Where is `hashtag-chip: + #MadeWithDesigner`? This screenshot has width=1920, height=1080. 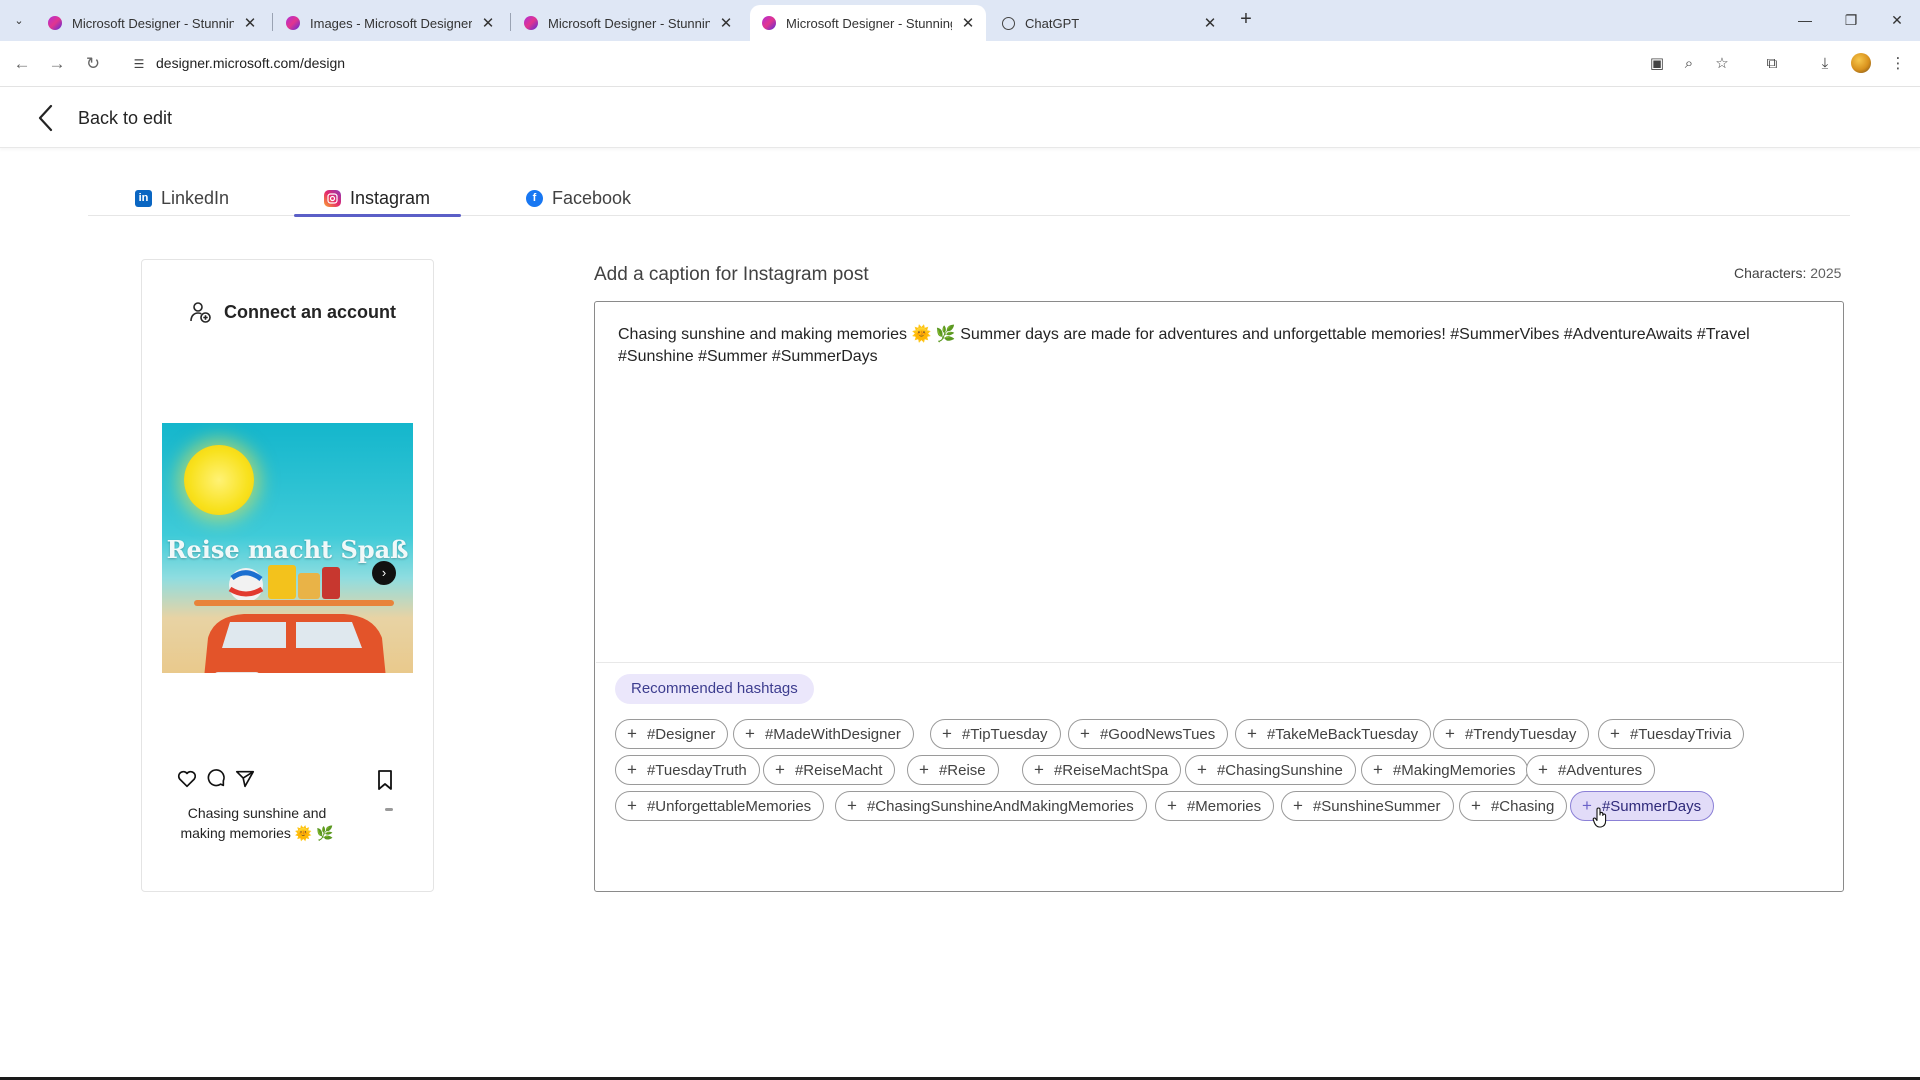 hashtag-chip: + #MadeWithDesigner is located at coordinates (823, 734).